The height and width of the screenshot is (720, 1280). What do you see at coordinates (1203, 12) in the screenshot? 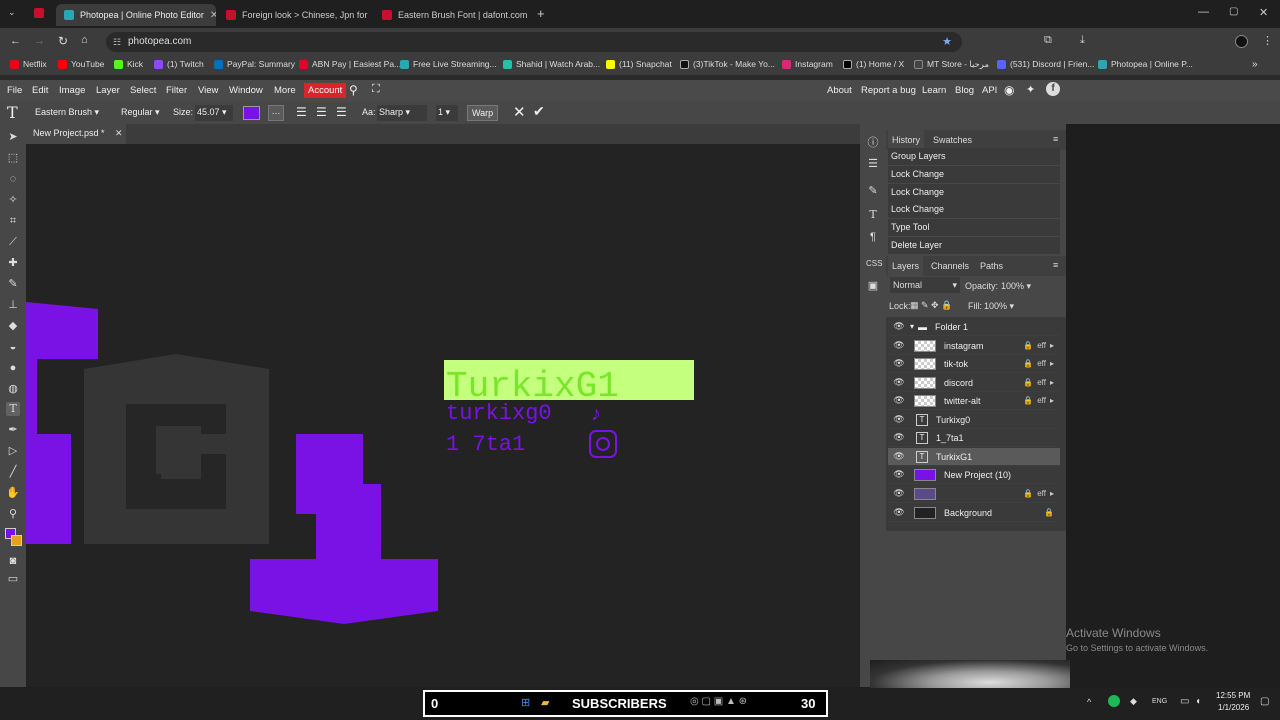
I see `minimize-button: —` at bounding box center [1203, 12].